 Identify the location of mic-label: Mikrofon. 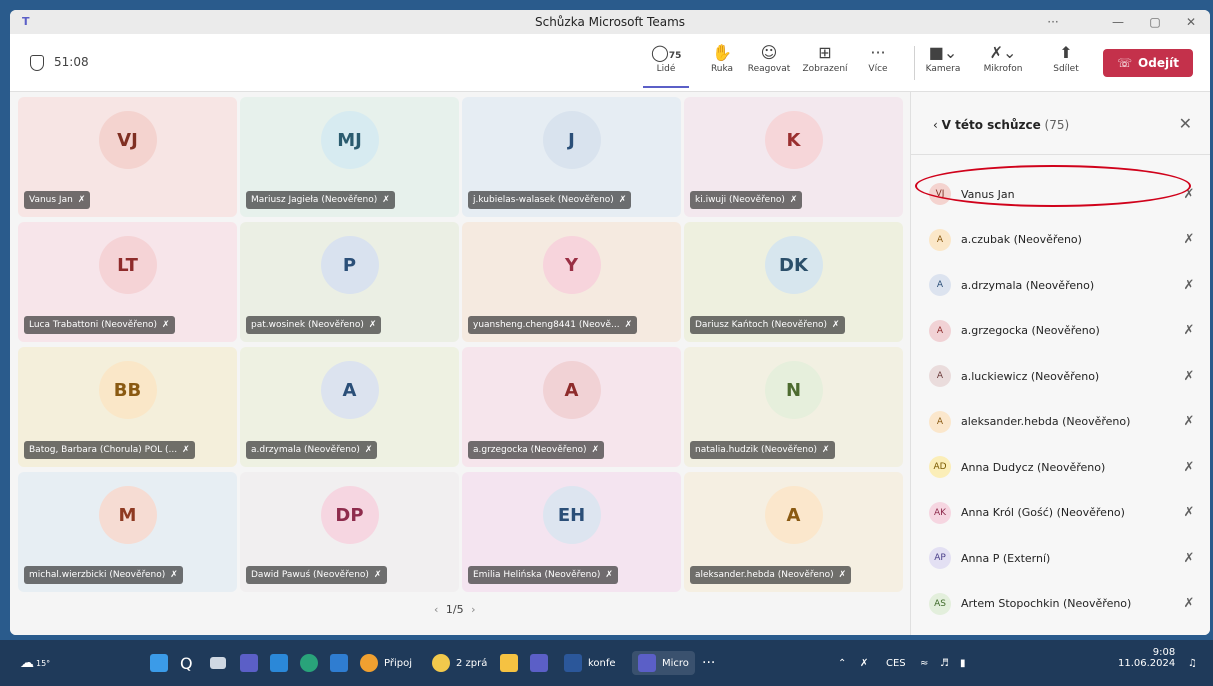
(1003, 69).